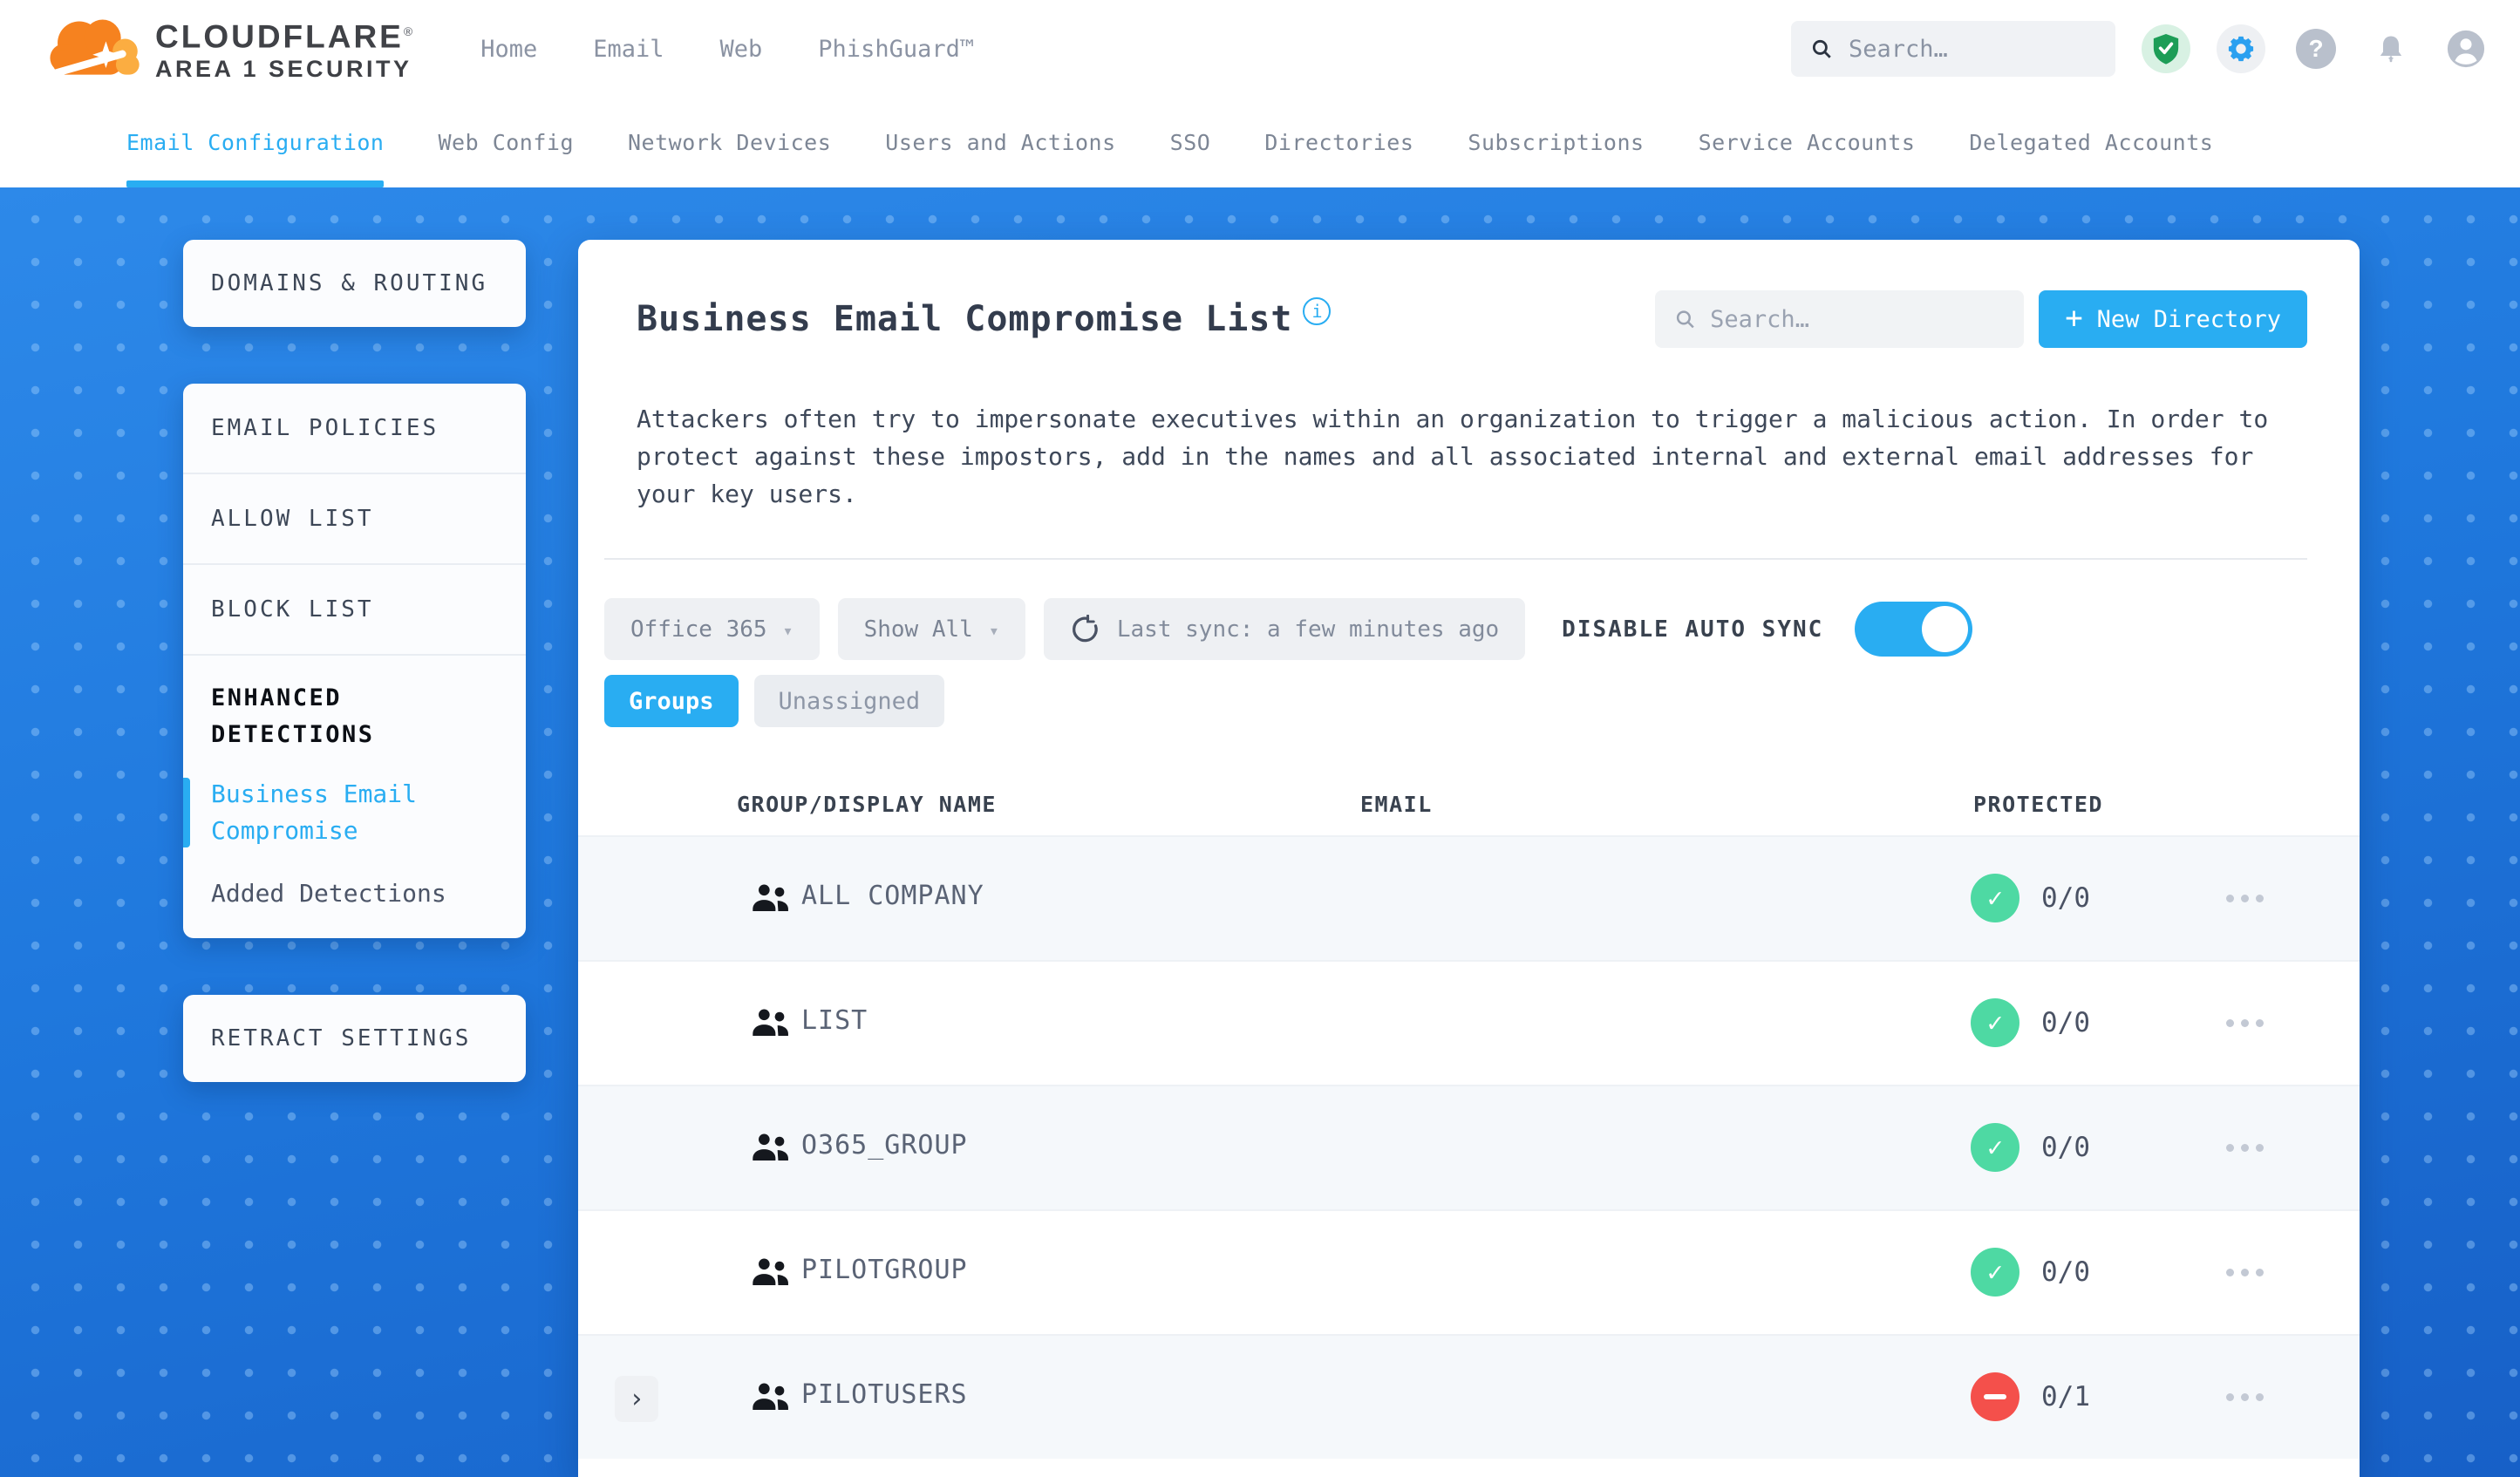 The width and height of the screenshot is (2520, 1477). What do you see at coordinates (867, 805) in the screenshot?
I see `column-group-display-name: GROUP/DISPLAY NAME` at bounding box center [867, 805].